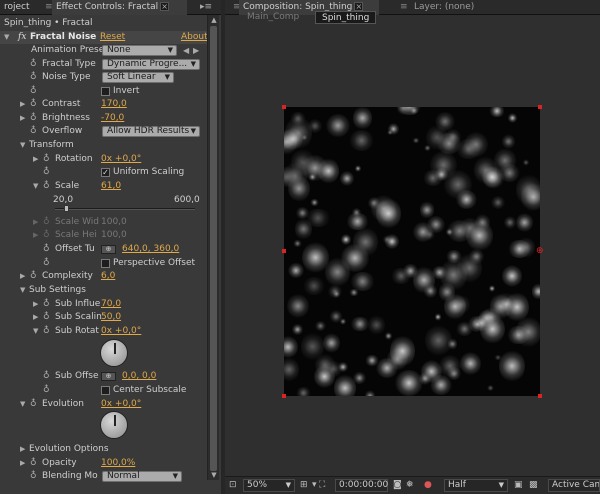 Image resolution: width=600 pixels, height=494 pixels. Describe the element at coordinates (397, 485) in the screenshot. I see `snapshot-camera-icon: ◙` at that location.